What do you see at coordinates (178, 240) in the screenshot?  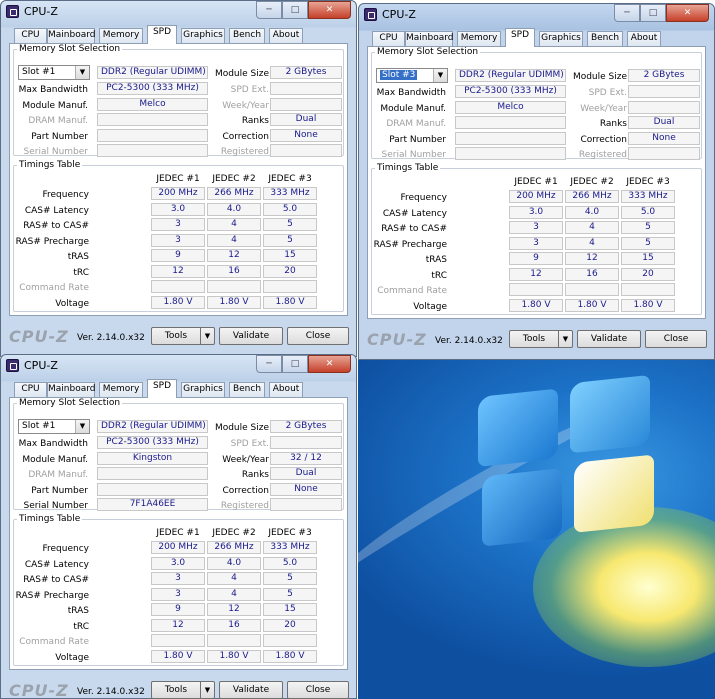 I see `ras-pre-jedec-1: 3` at bounding box center [178, 240].